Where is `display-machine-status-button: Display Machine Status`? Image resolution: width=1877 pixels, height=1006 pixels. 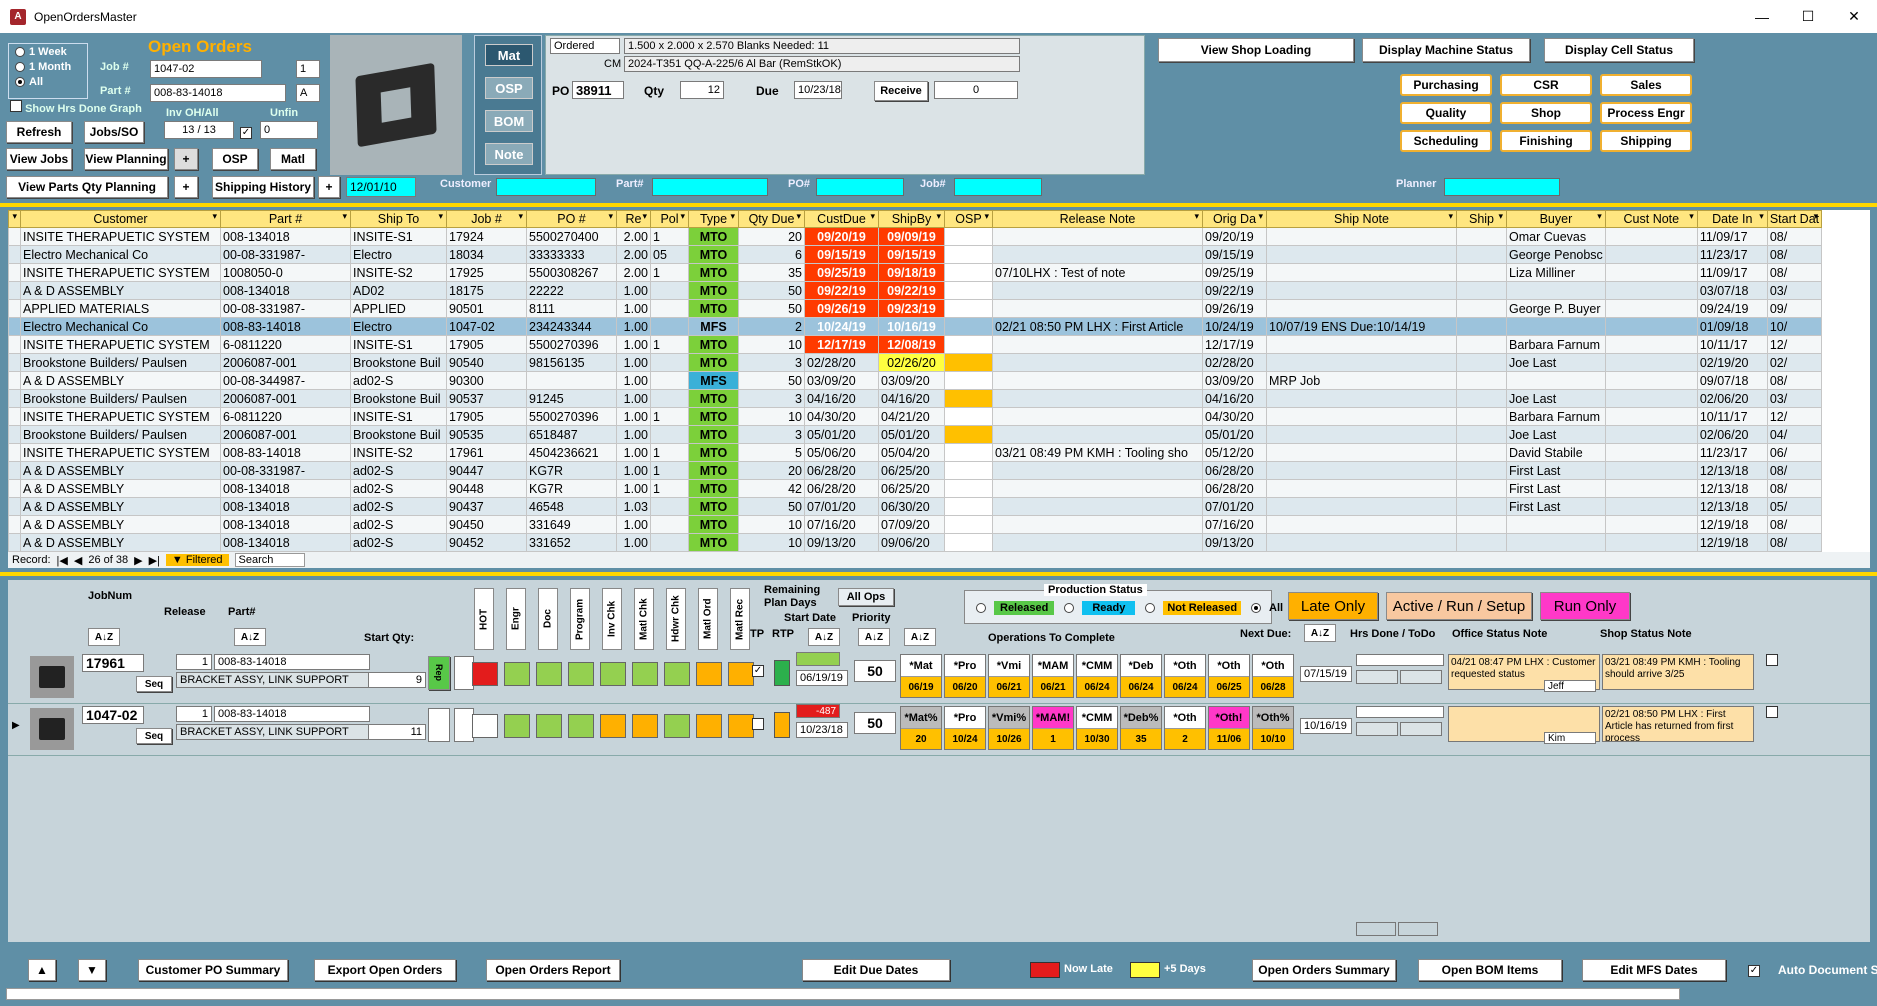 display-machine-status-button: Display Machine Status is located at coordinates (1446, 50).